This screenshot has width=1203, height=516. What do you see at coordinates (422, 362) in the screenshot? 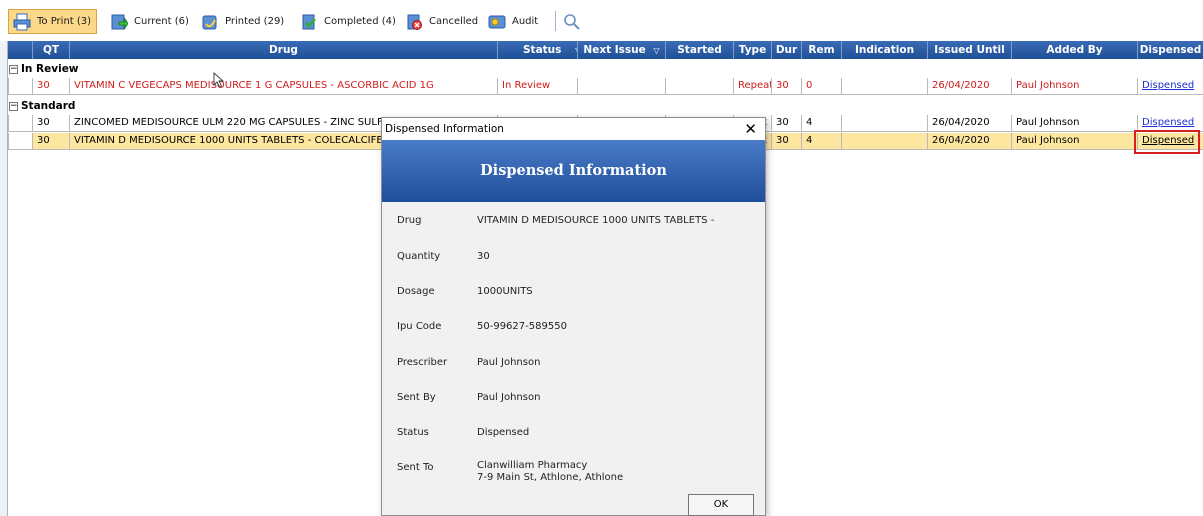
I see `field-label-prescriber: Prescriber` at bounding box center [422, 362].